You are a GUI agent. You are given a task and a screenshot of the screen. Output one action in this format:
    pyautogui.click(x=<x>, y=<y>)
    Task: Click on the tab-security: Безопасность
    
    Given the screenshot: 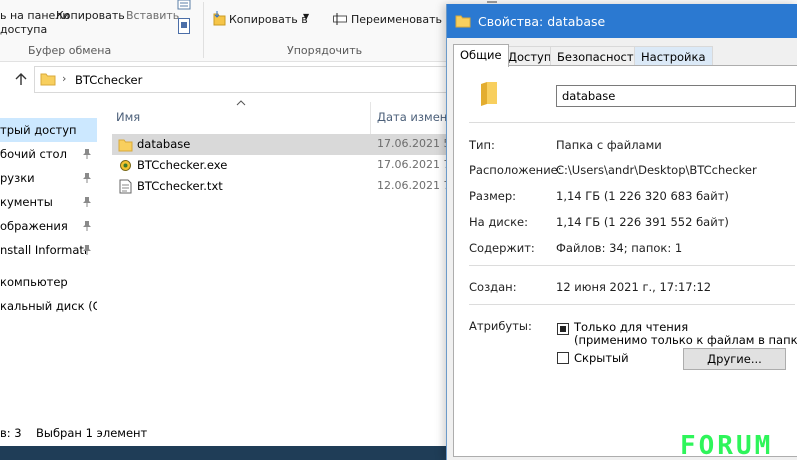 What is the action you would take?
    pyautogui.click(x=599, y=56)
    